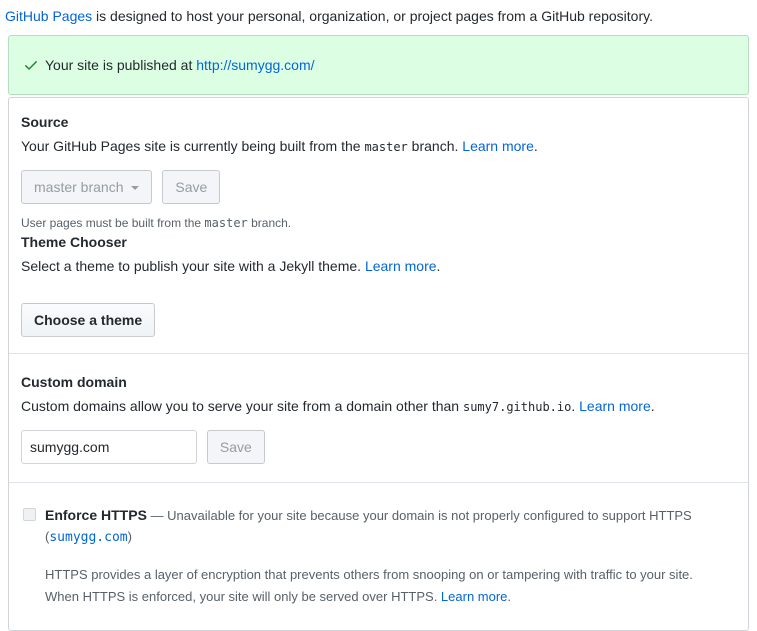 The image size is (757, 631). Describe the element at coordinates (129, 536) in the screenshot. I see `https-unavailable-text-2: )` at that location.